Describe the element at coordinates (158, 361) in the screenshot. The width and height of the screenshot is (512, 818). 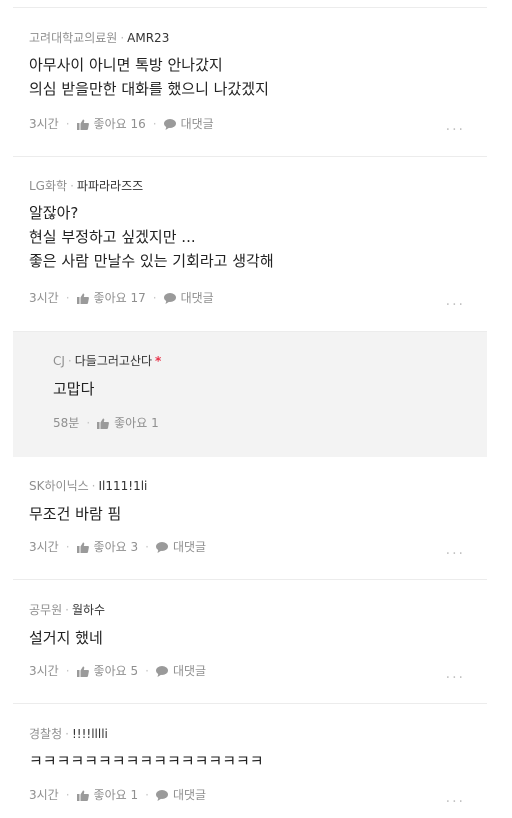
I see `author-badge: *` at that location.